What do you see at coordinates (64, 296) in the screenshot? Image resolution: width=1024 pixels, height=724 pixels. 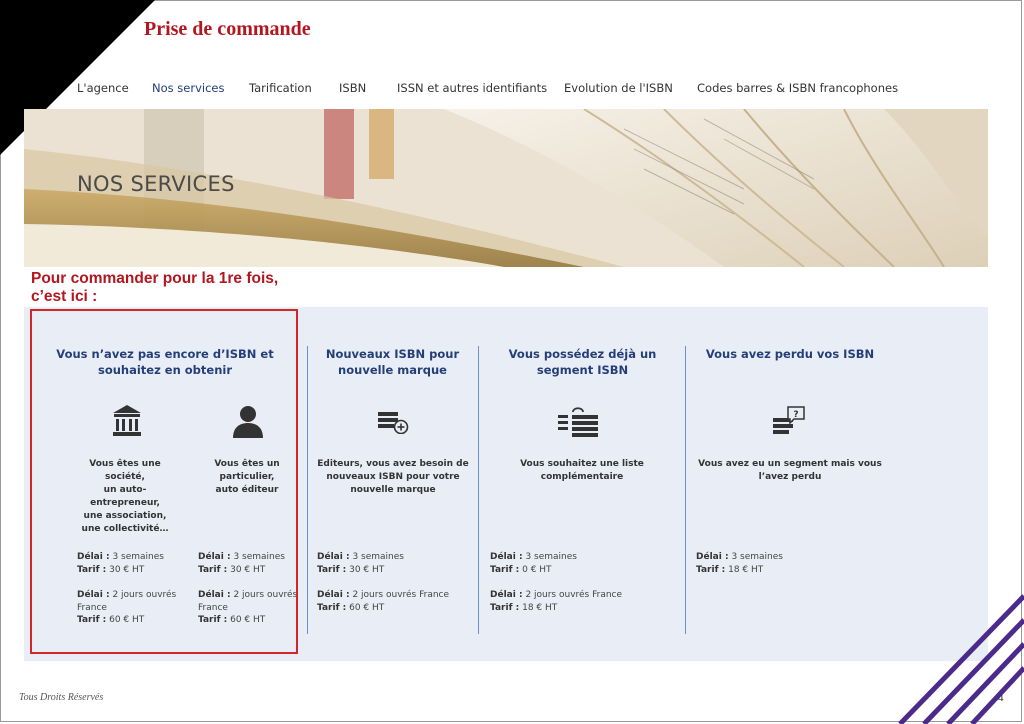 I see `callout-line-2: c’est ici :` at bounding box center [64, 296].